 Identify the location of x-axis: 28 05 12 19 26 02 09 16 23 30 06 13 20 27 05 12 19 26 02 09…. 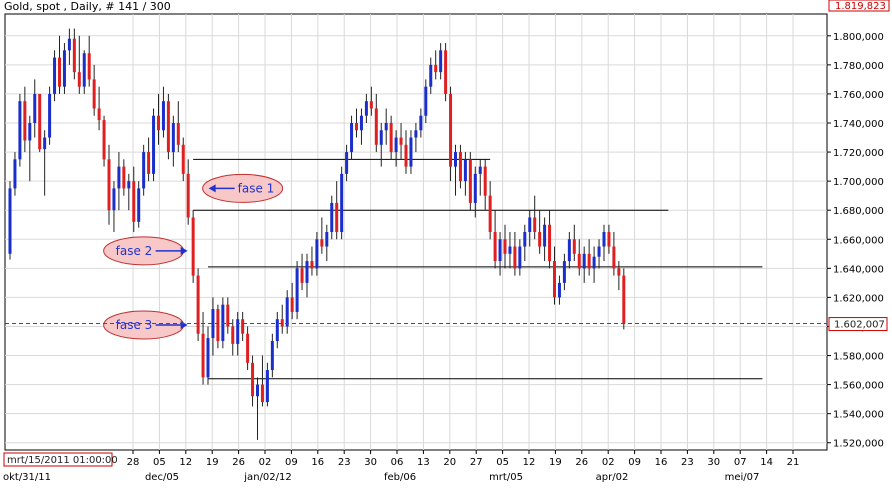
(401, 466).